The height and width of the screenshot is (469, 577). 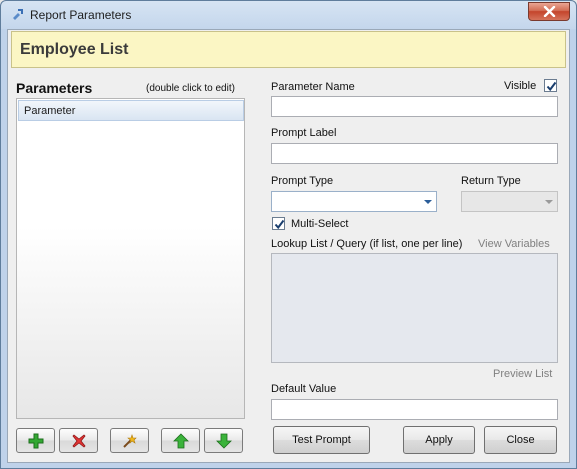 What do you see at coordinates (414, 106) in the screenshot?
I see `parameter-name-input` at bounding box center [414, 106].